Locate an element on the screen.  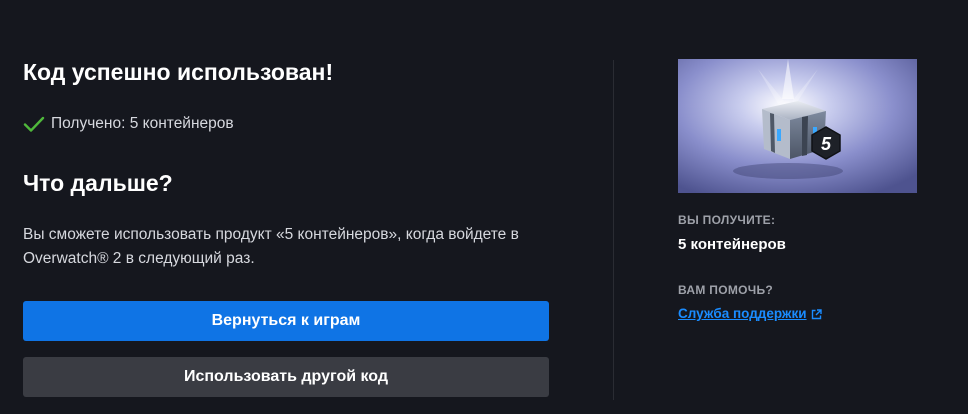
help-label: ВАМ ПОМОЧЬ? is located at coordinates (726, 290).